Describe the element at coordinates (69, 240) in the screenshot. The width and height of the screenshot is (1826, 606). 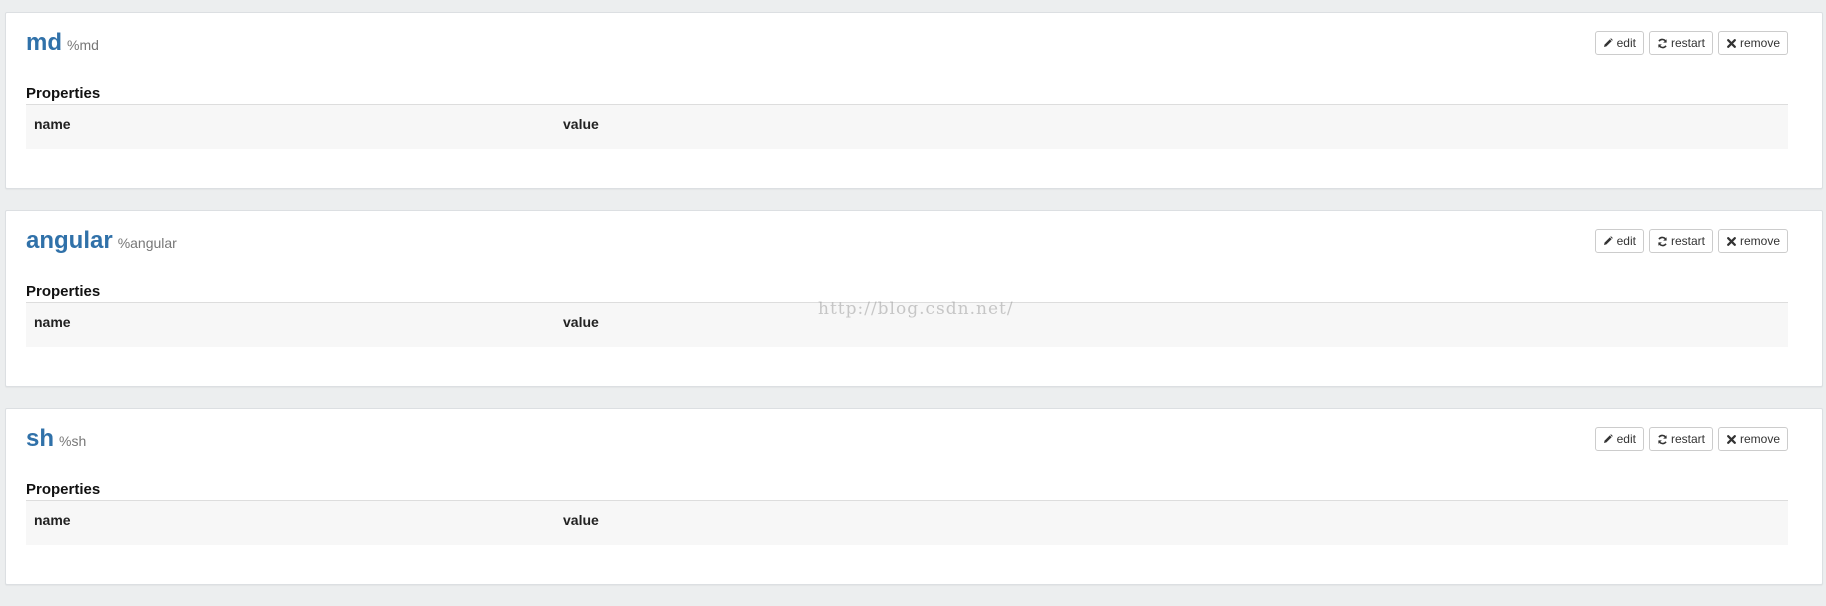
I see `interpreter-name: angular` at that location.